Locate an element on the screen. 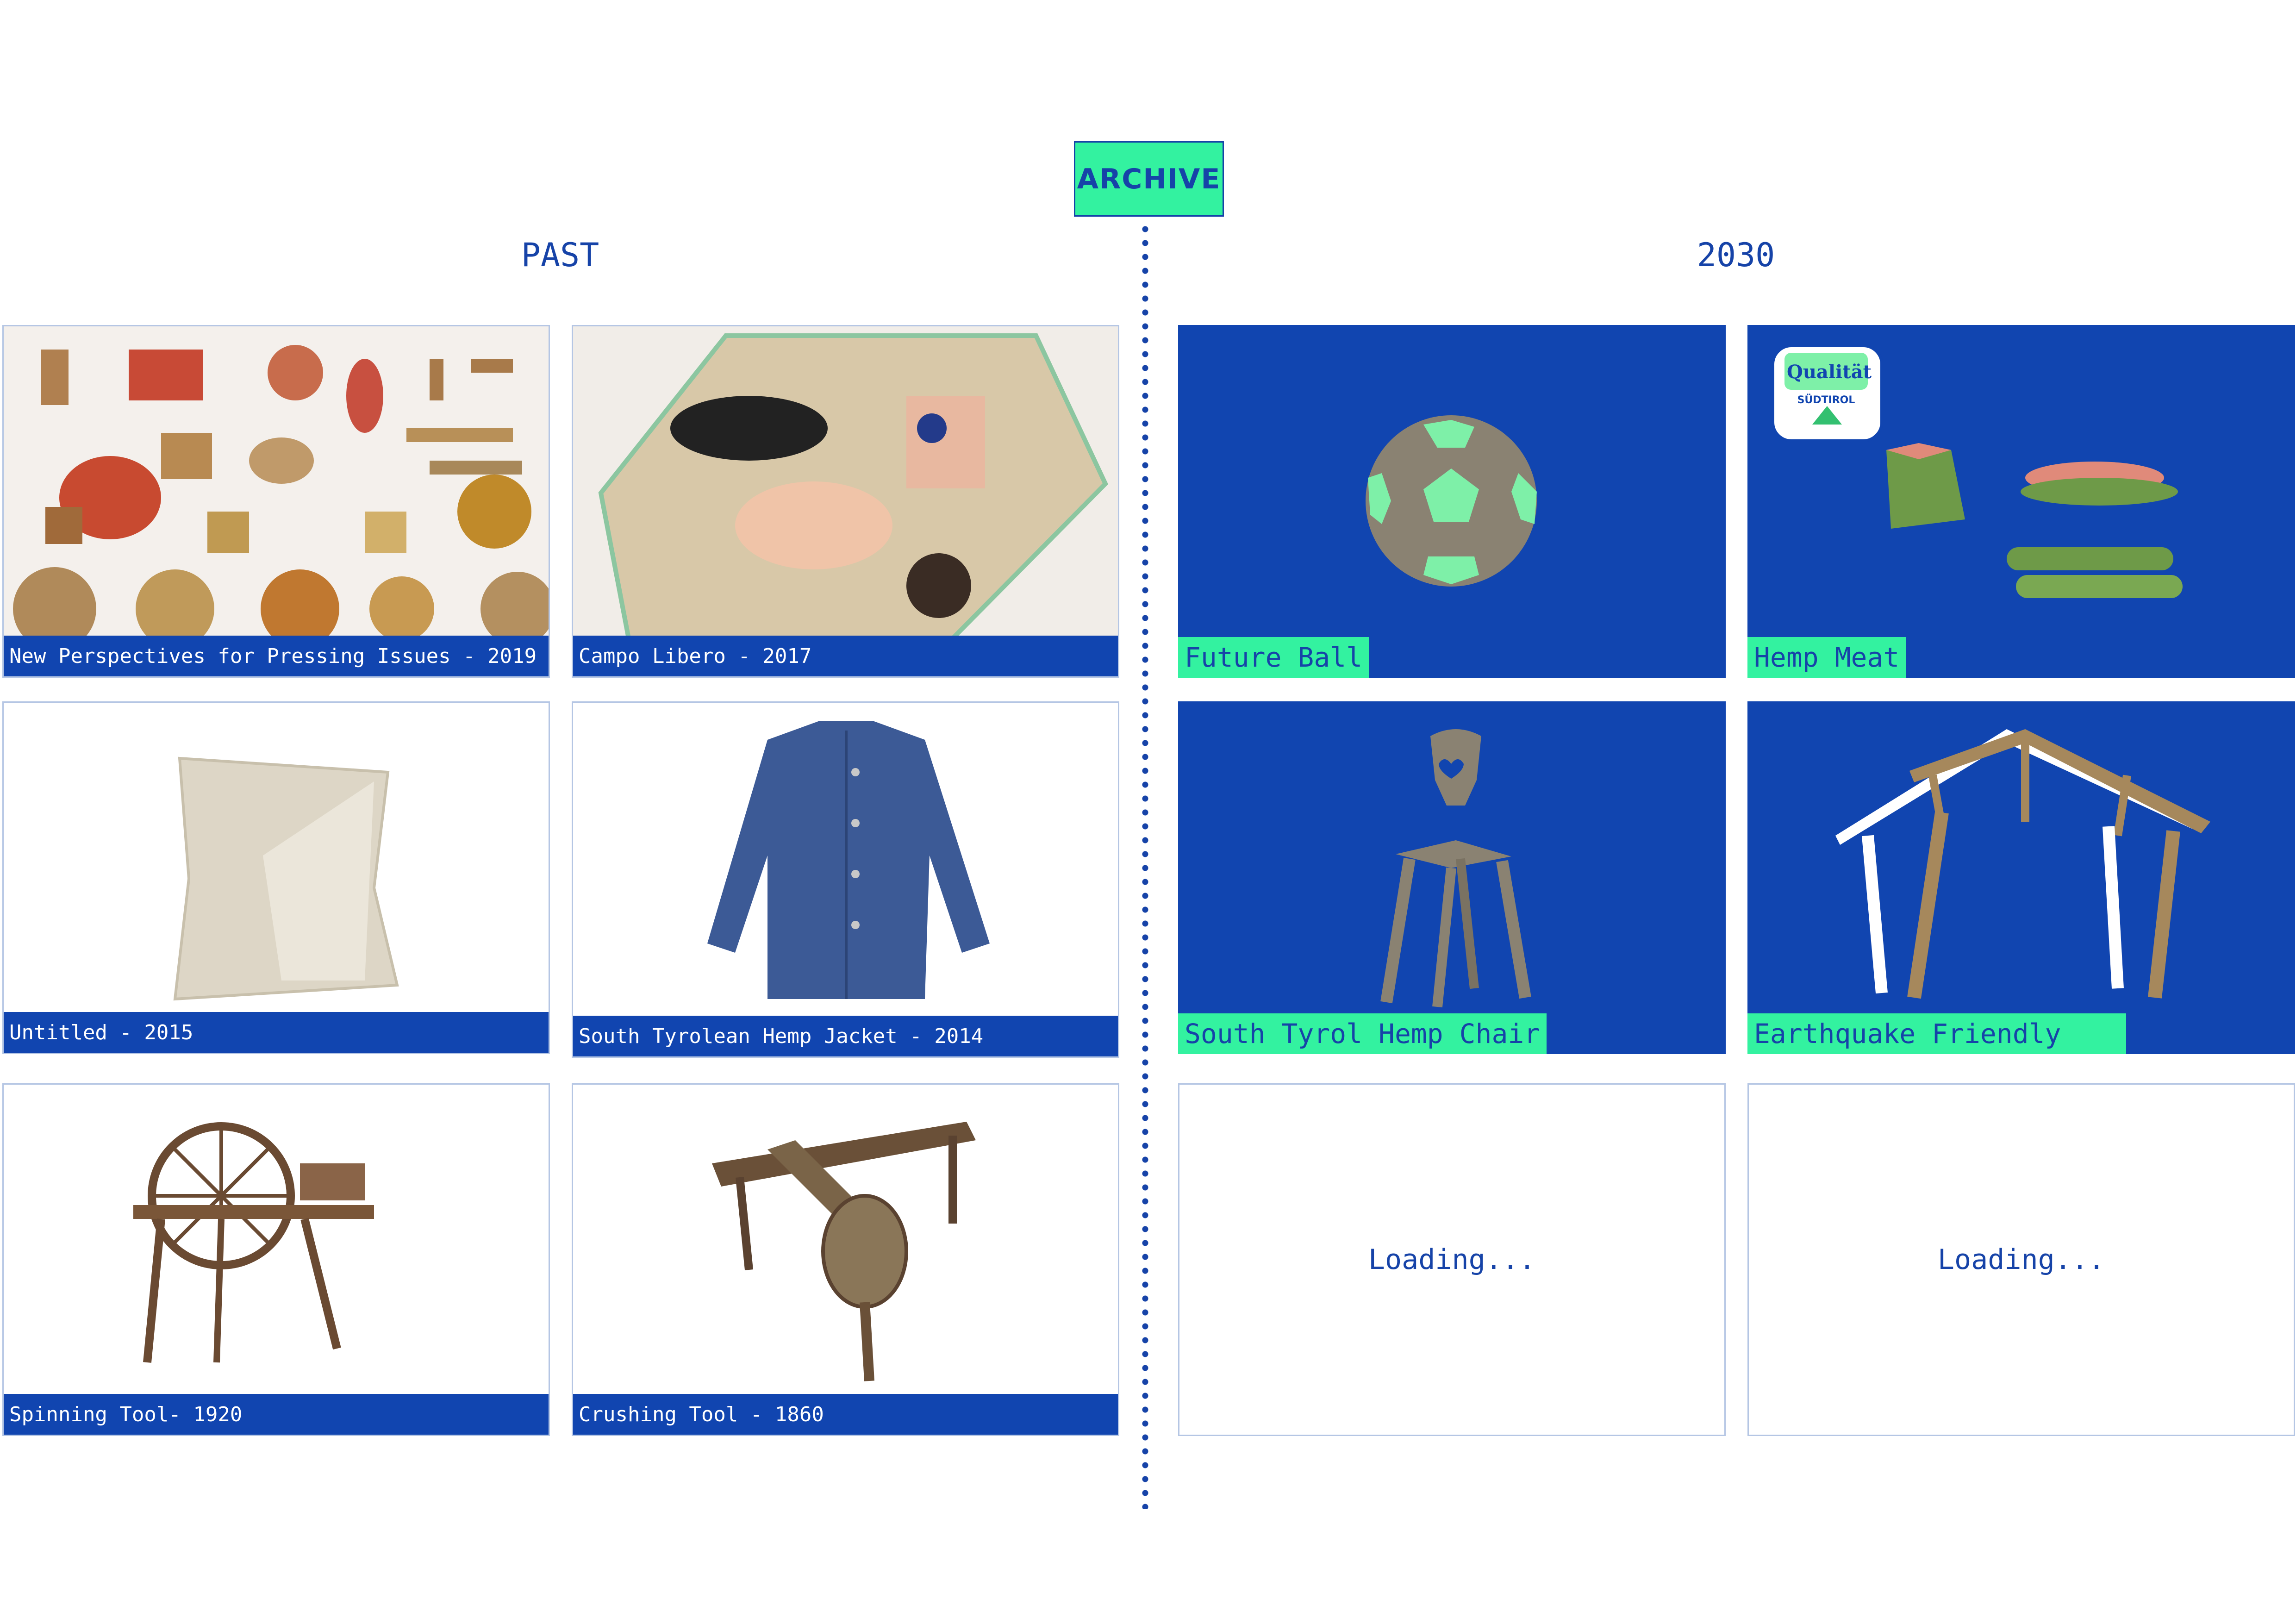  hemp-roof-structure-icon is located at coordinates (2022, 864).